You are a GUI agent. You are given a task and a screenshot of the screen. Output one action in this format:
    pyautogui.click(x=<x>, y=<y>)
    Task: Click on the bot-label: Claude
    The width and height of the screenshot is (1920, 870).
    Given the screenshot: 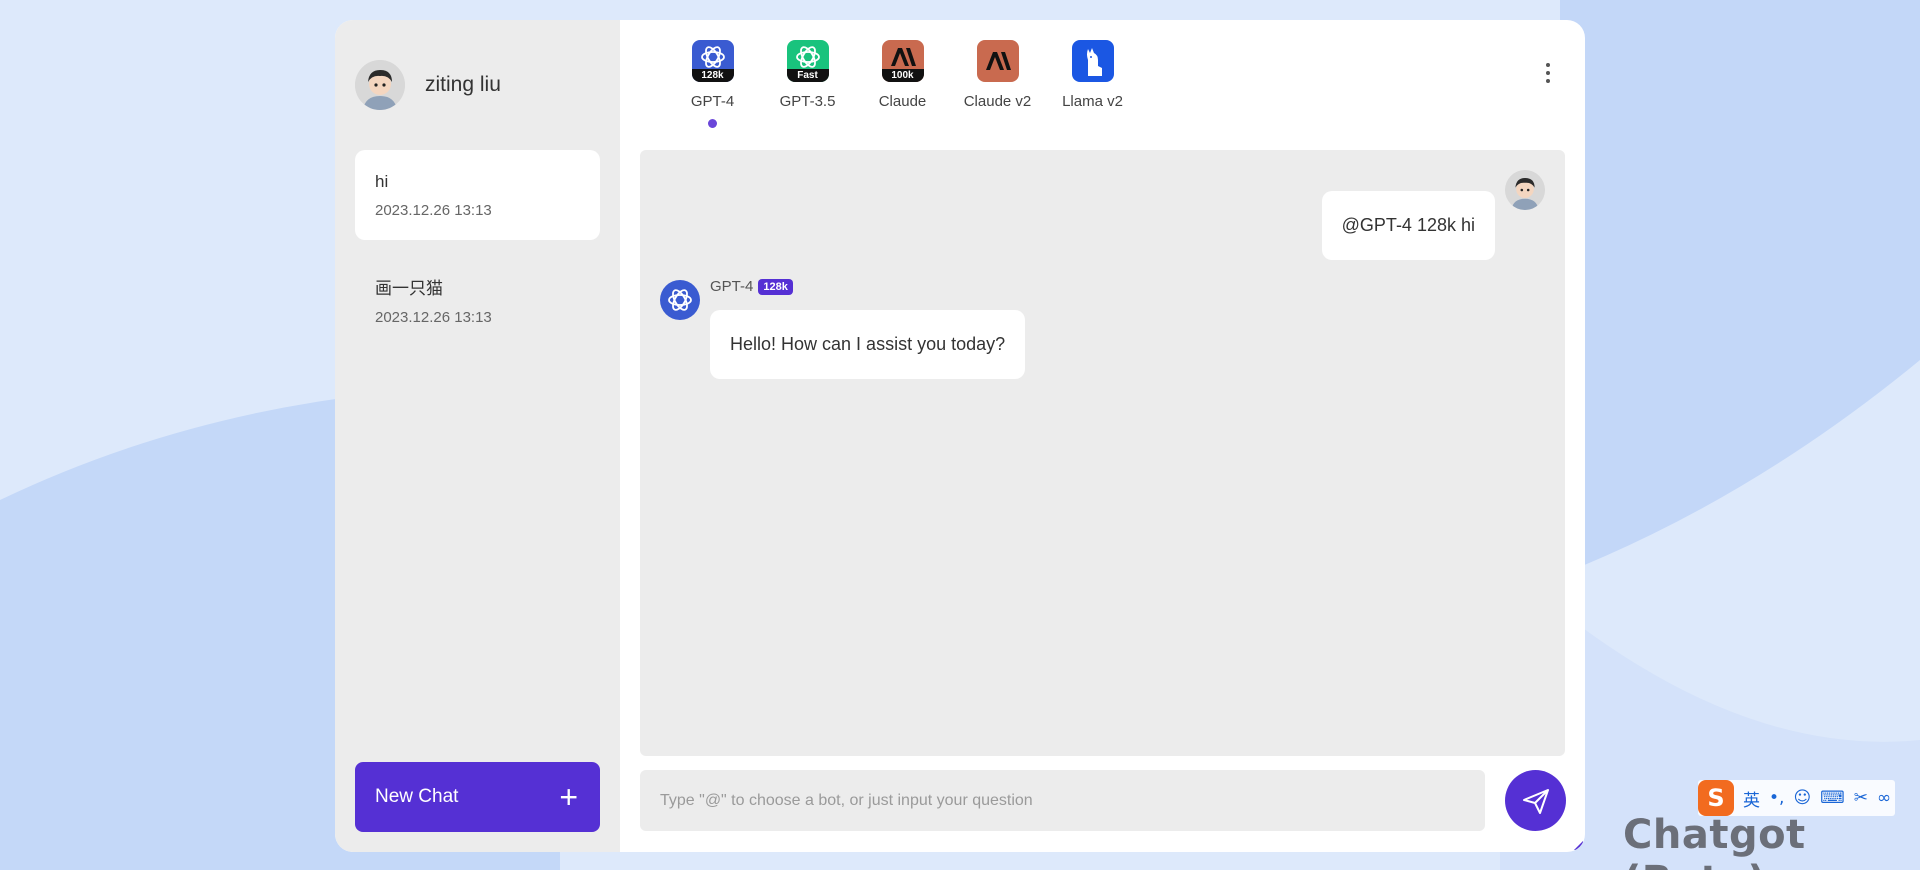 What is the action you would take?
    pyautogui.click(x=902, y=101)
    